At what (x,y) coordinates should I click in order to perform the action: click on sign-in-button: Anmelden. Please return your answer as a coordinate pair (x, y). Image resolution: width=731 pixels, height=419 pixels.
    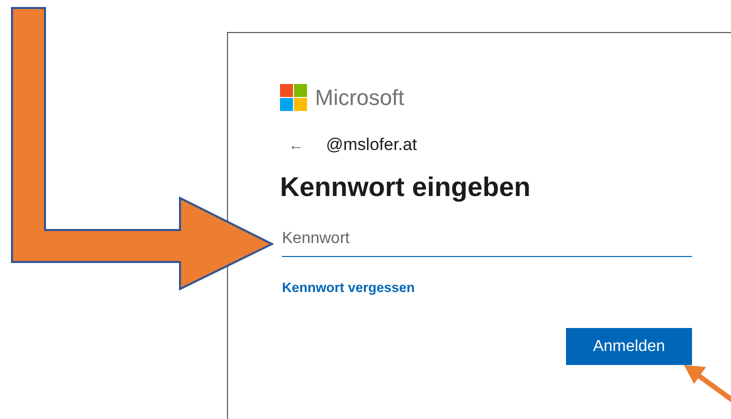
    Looking at the image, I should click on (629, 346).